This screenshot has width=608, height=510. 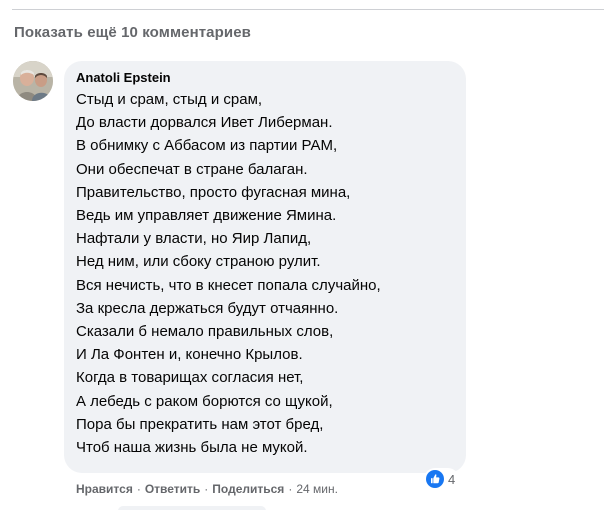 I want to click on next-comment-bubble, so click(x=192, y=508).